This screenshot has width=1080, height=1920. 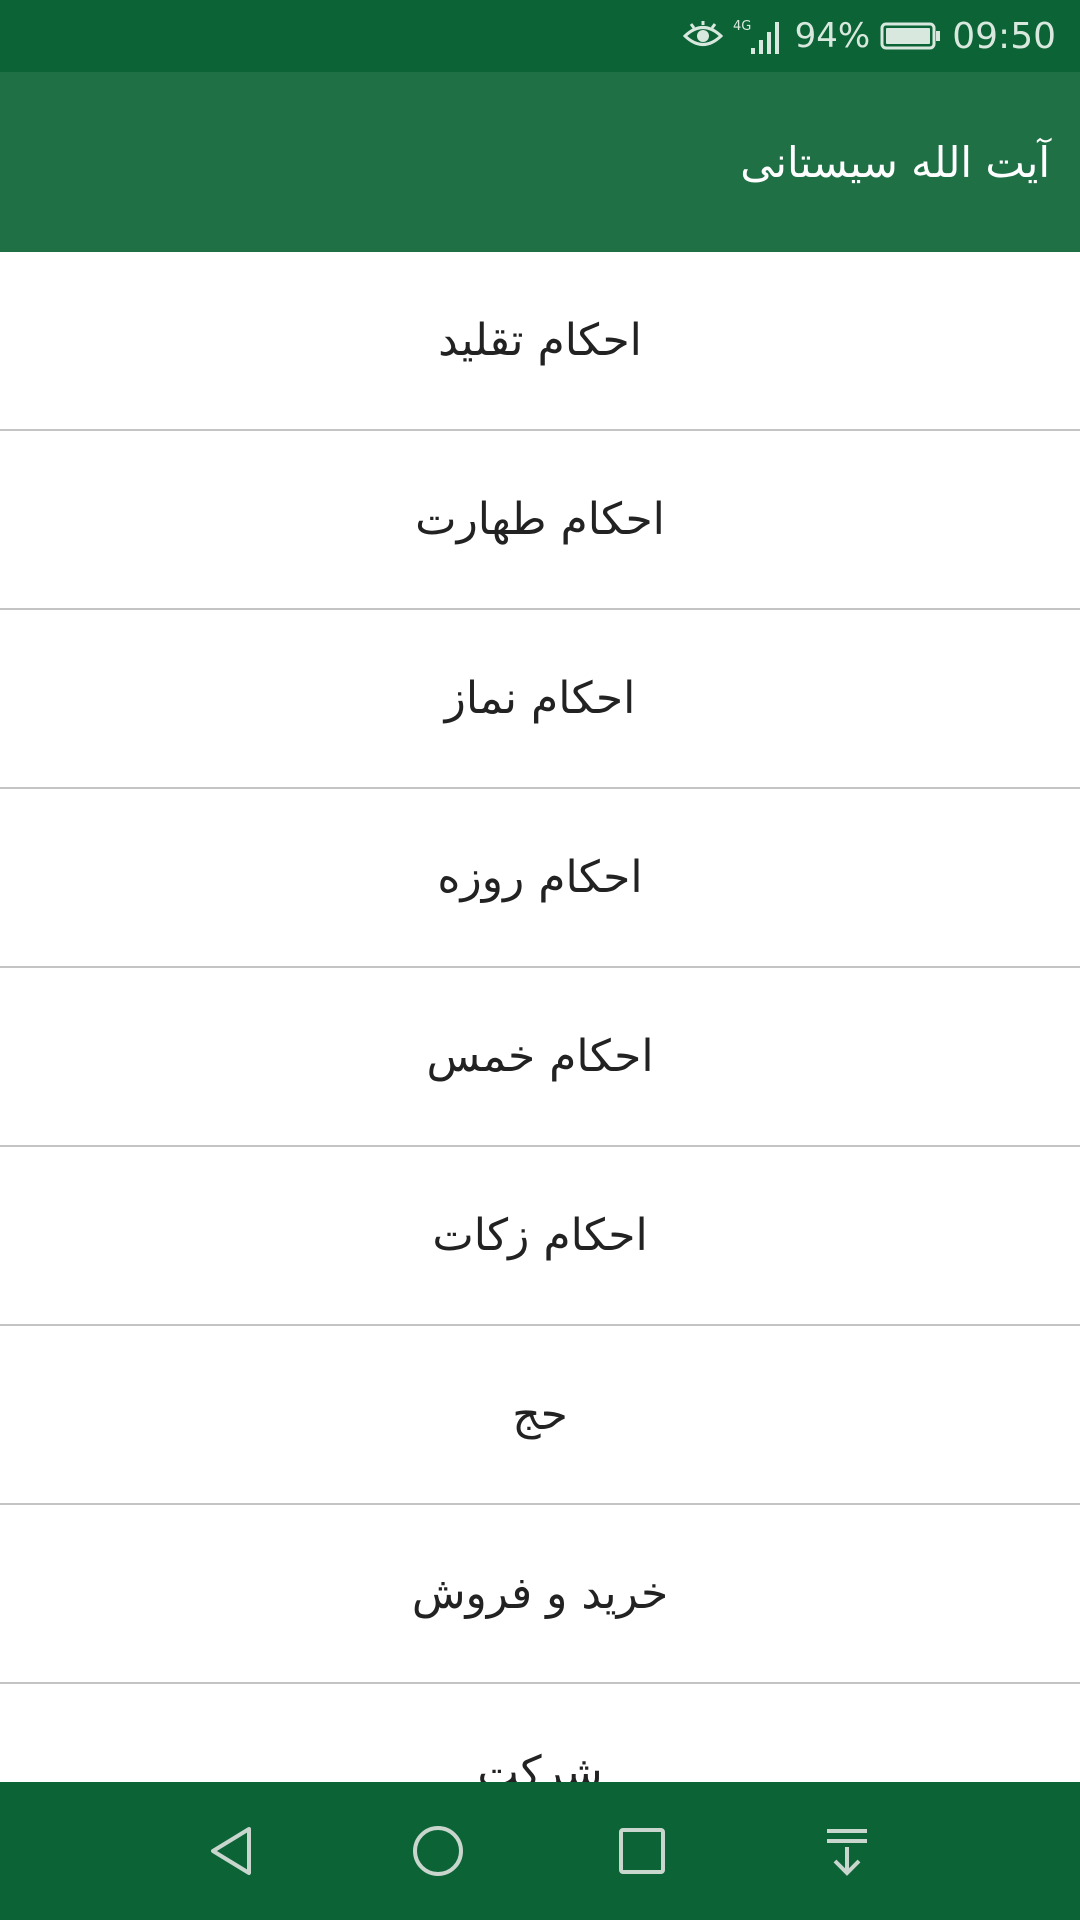 What do you see at coordinates (540, 1733) in the screenshot?
I see `list-item: شرکت` at bounding box center [540, 1733].